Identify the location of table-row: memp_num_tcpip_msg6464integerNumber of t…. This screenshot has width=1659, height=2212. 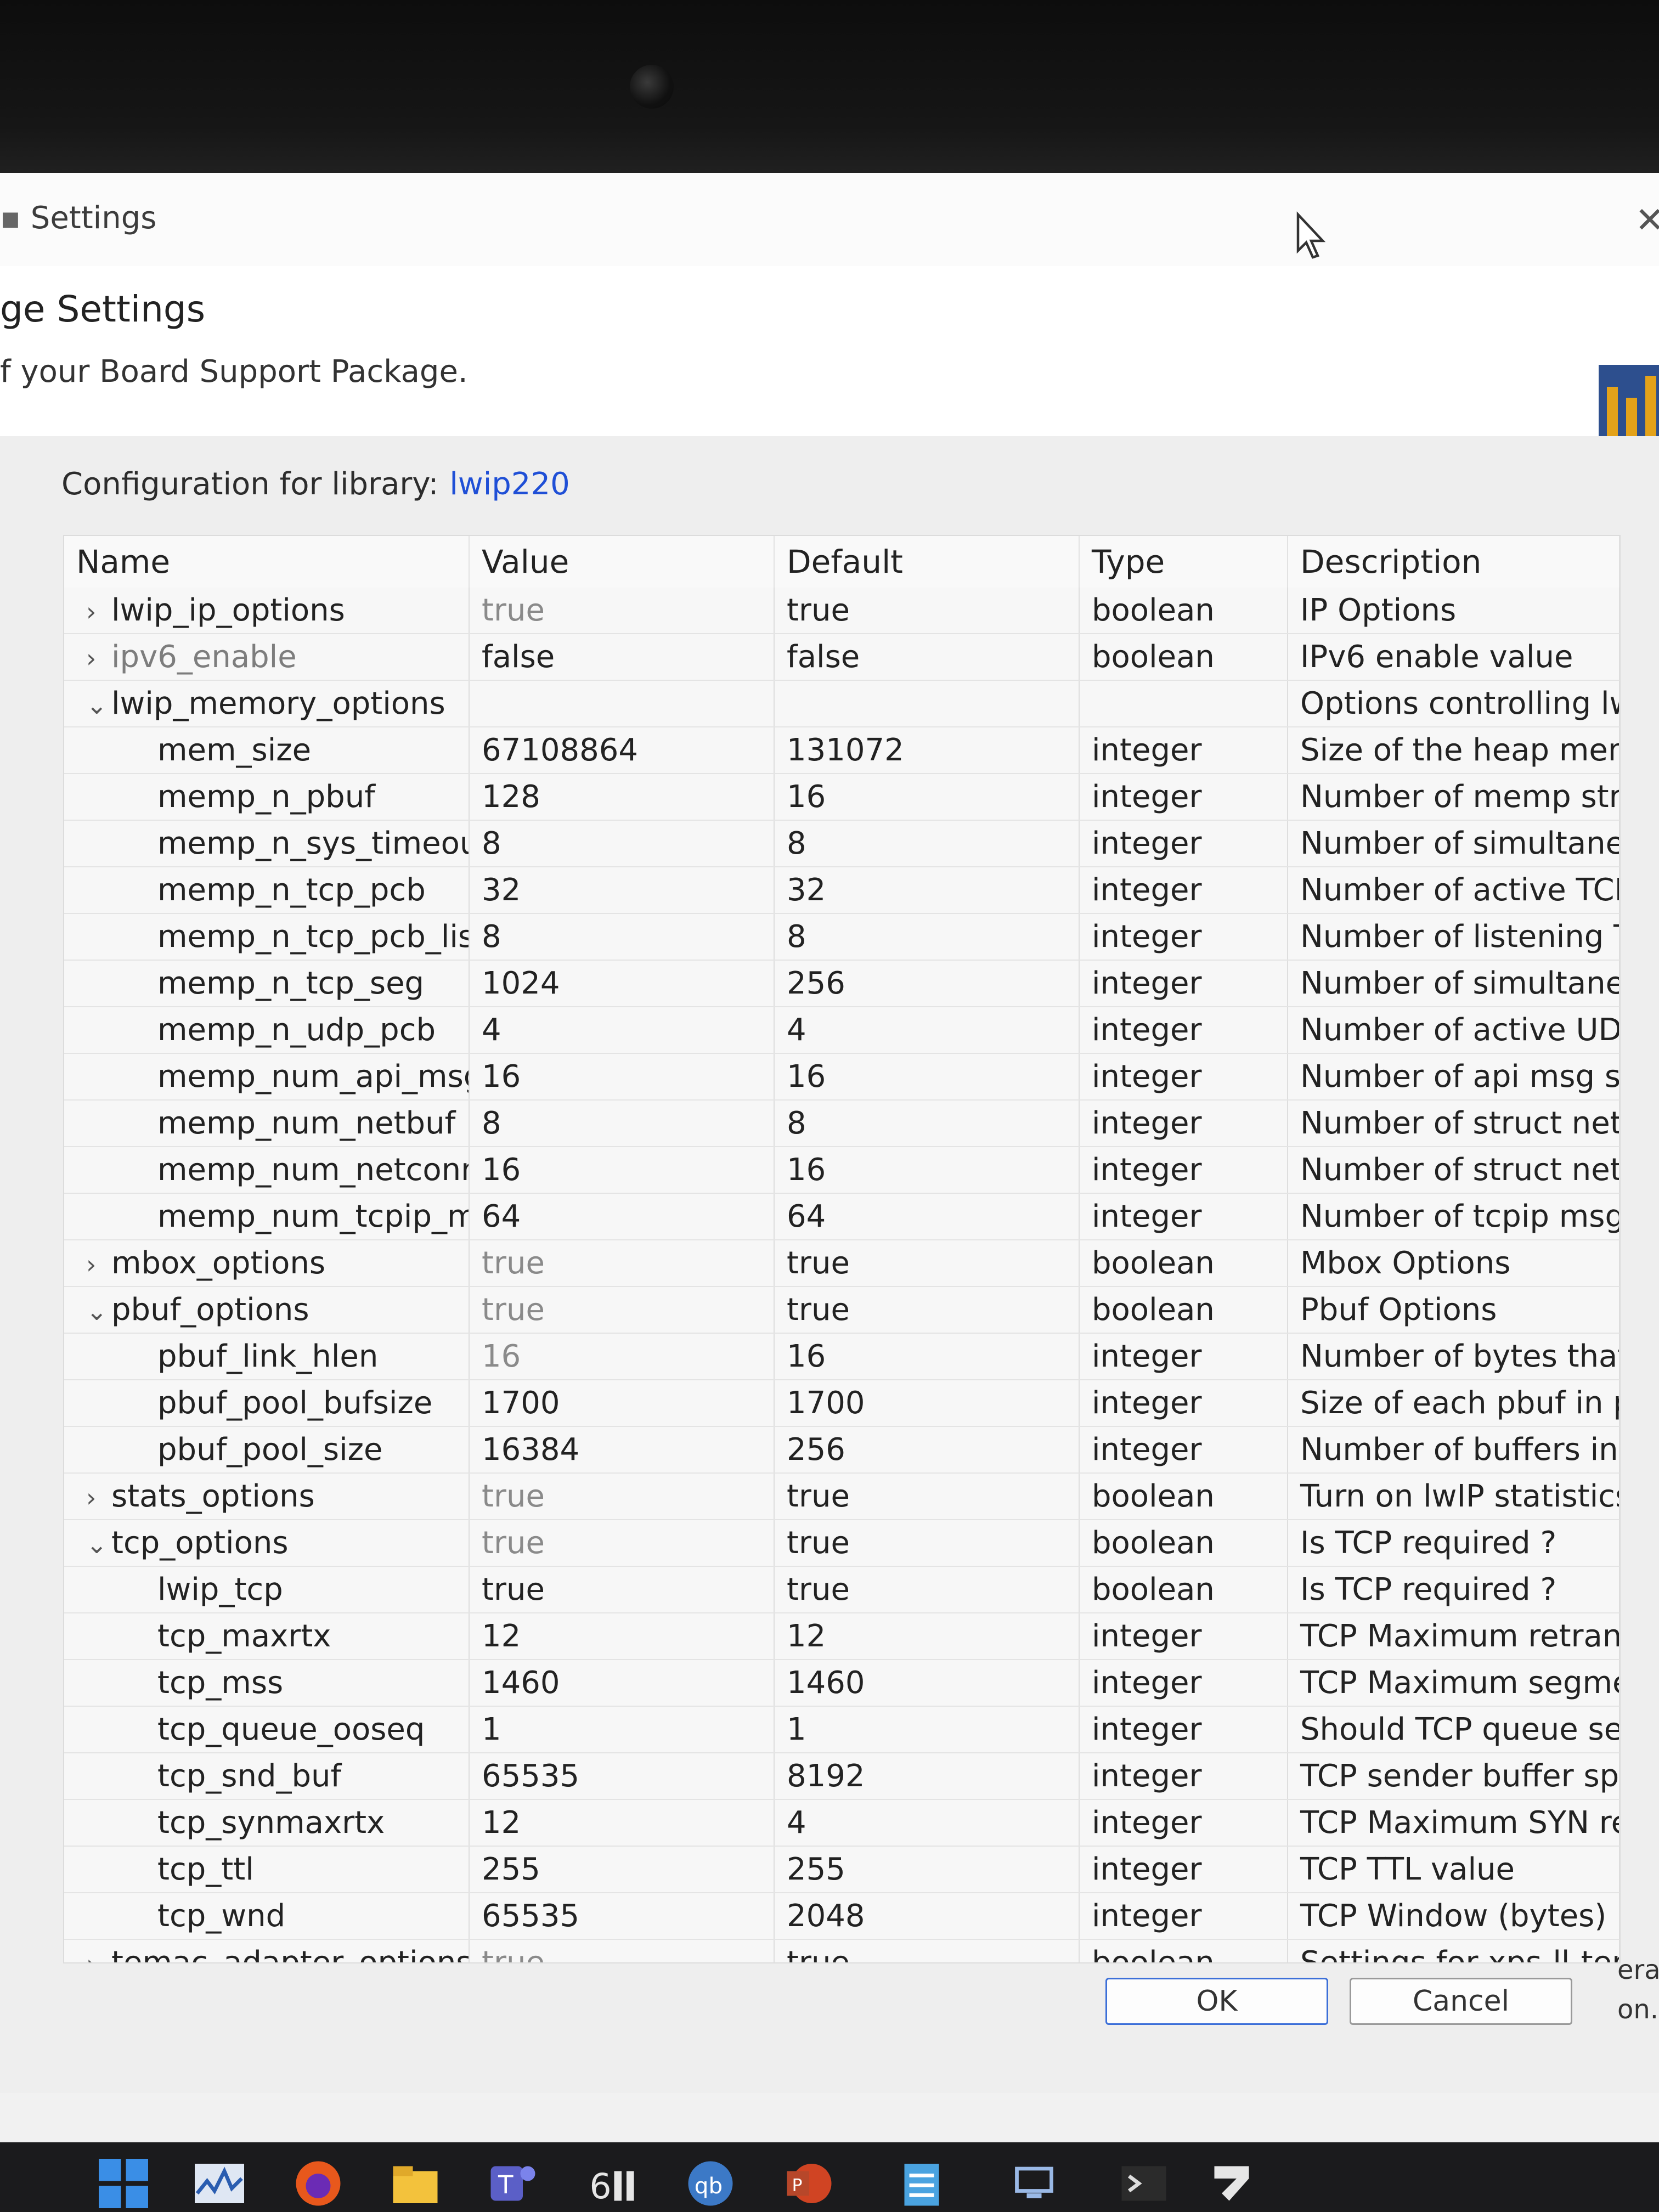
(842, 1217).